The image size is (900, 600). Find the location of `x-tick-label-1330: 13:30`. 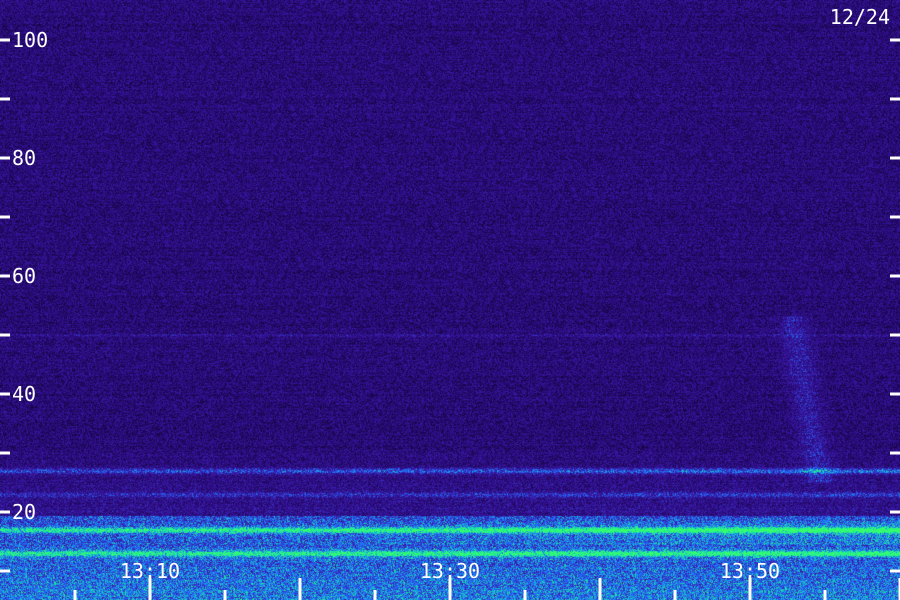

x-tick-label-1330: 13:30 is located at coordinates (450, 571).